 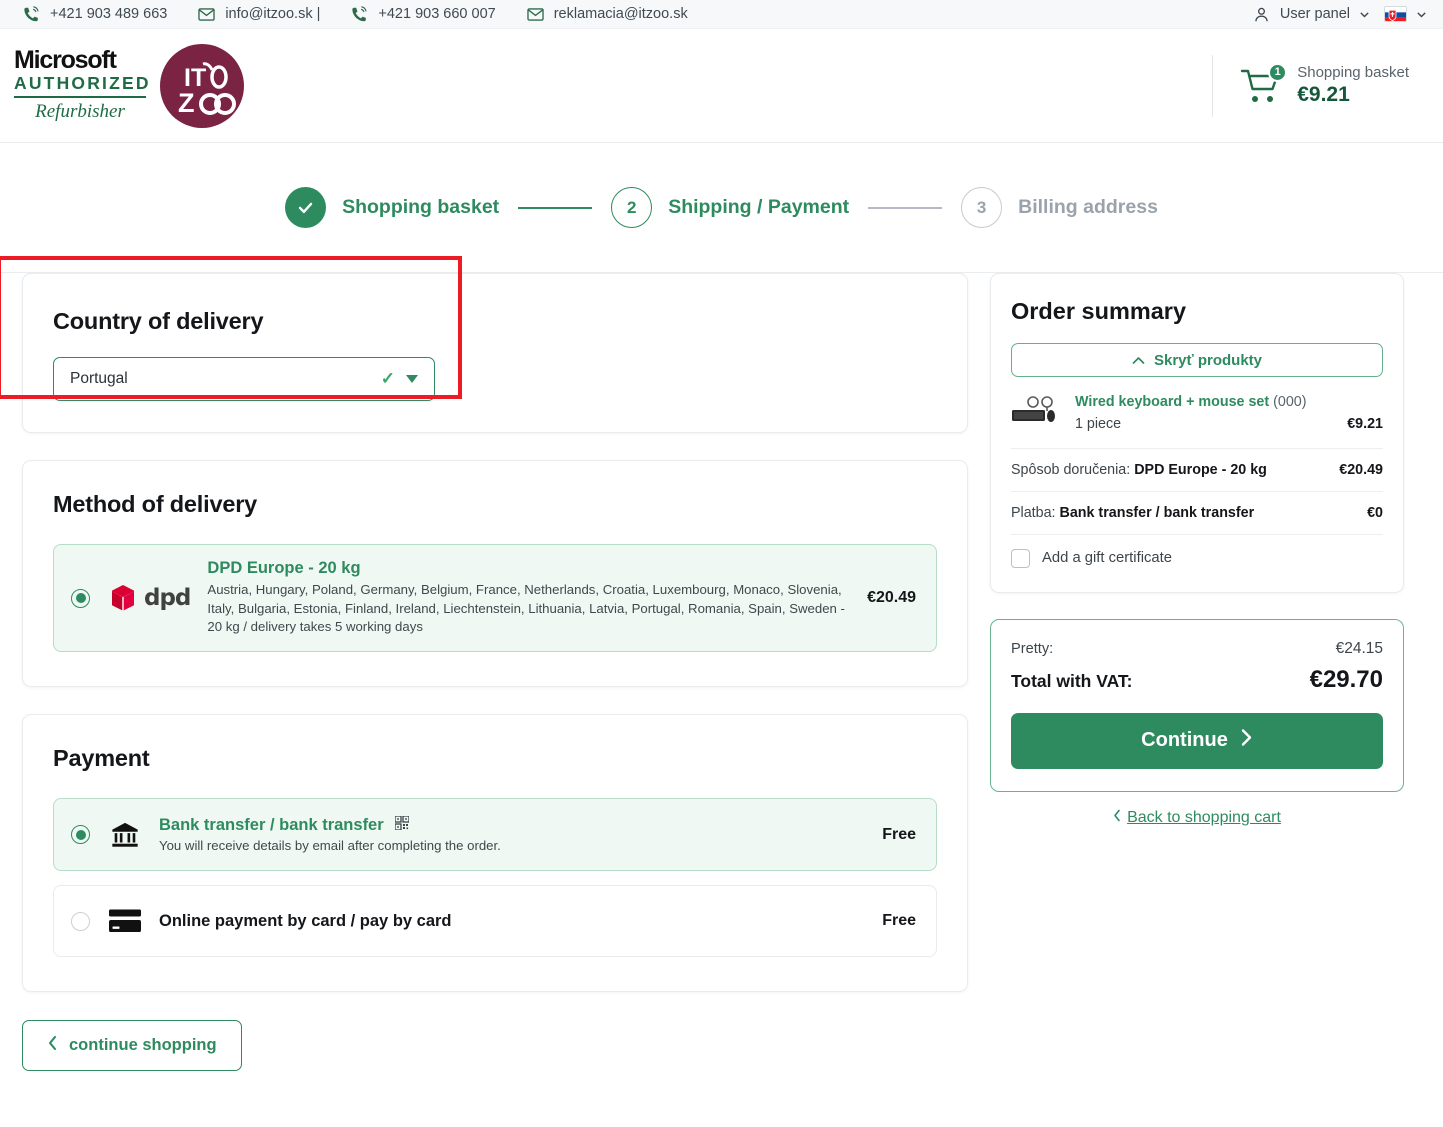 What do you see at coordinates (1172, 402) in the screenshot?
I see `summary-product-name-text: Wired keyboard + mouse set` at bounding box center [1172, 402].